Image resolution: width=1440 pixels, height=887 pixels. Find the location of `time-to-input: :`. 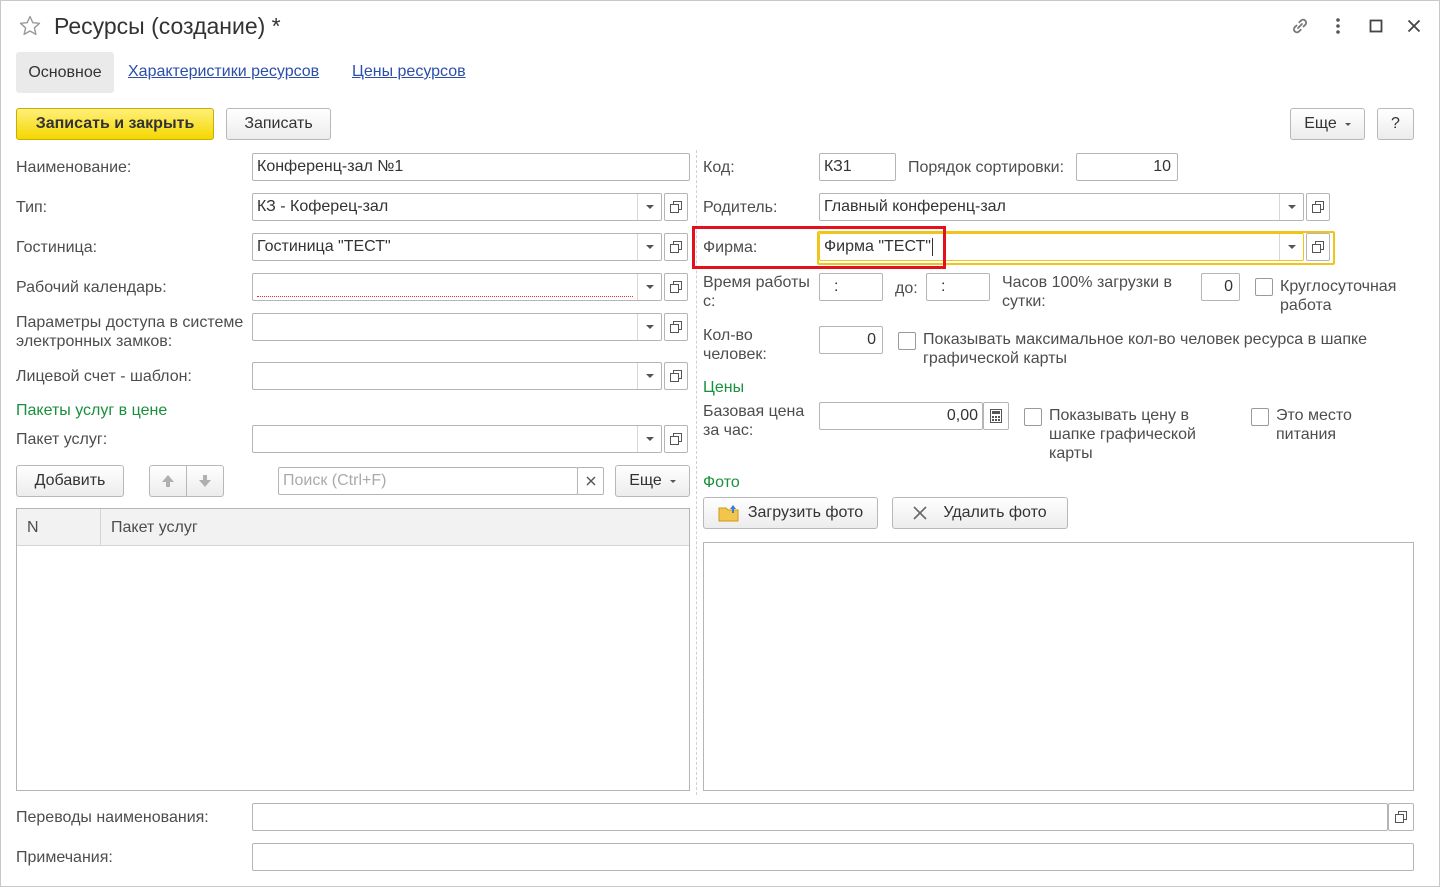

time-to-input: : is located at coordinates (958, 287).